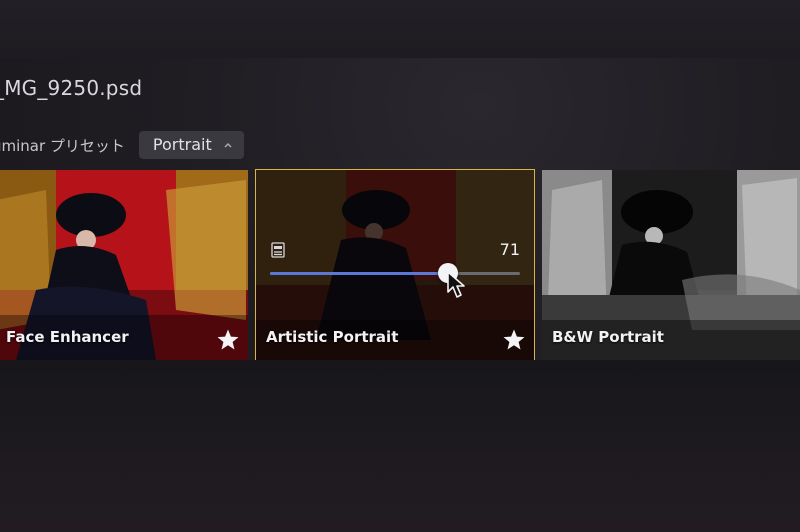 The width and height of the screenshot is (800, 532). I want to click on top-panel, so click(400, 29).